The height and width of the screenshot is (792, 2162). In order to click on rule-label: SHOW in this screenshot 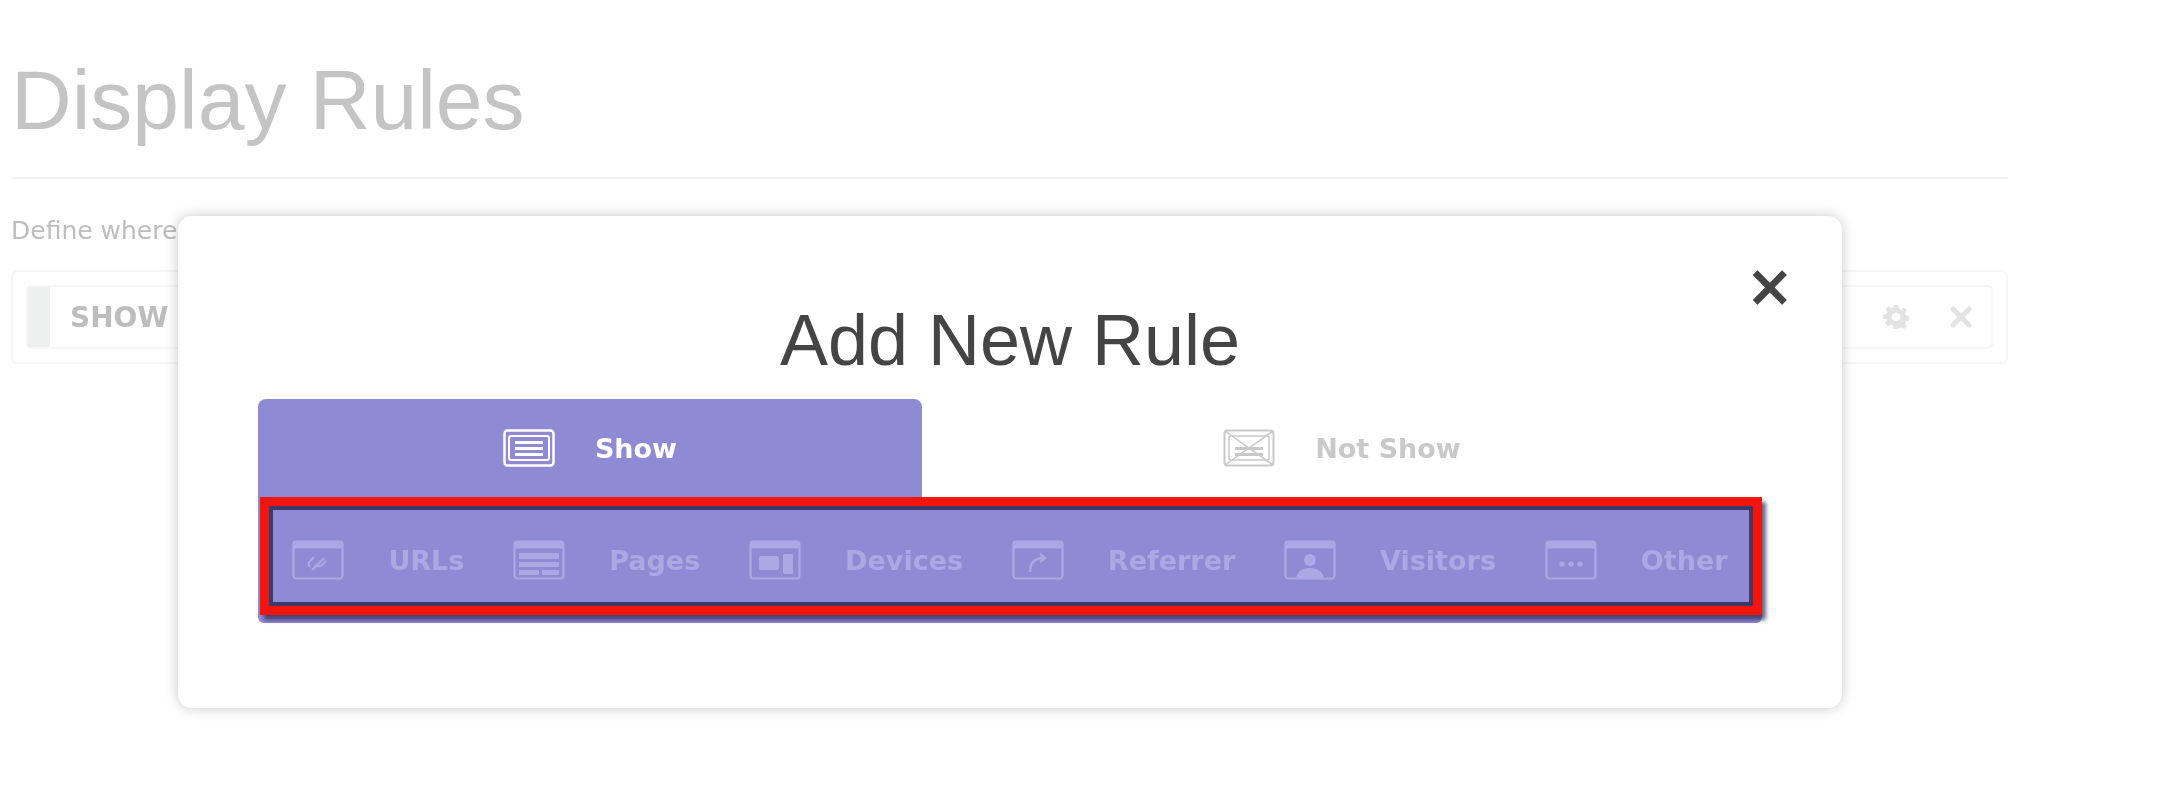, I will do `click(120, 317)`.